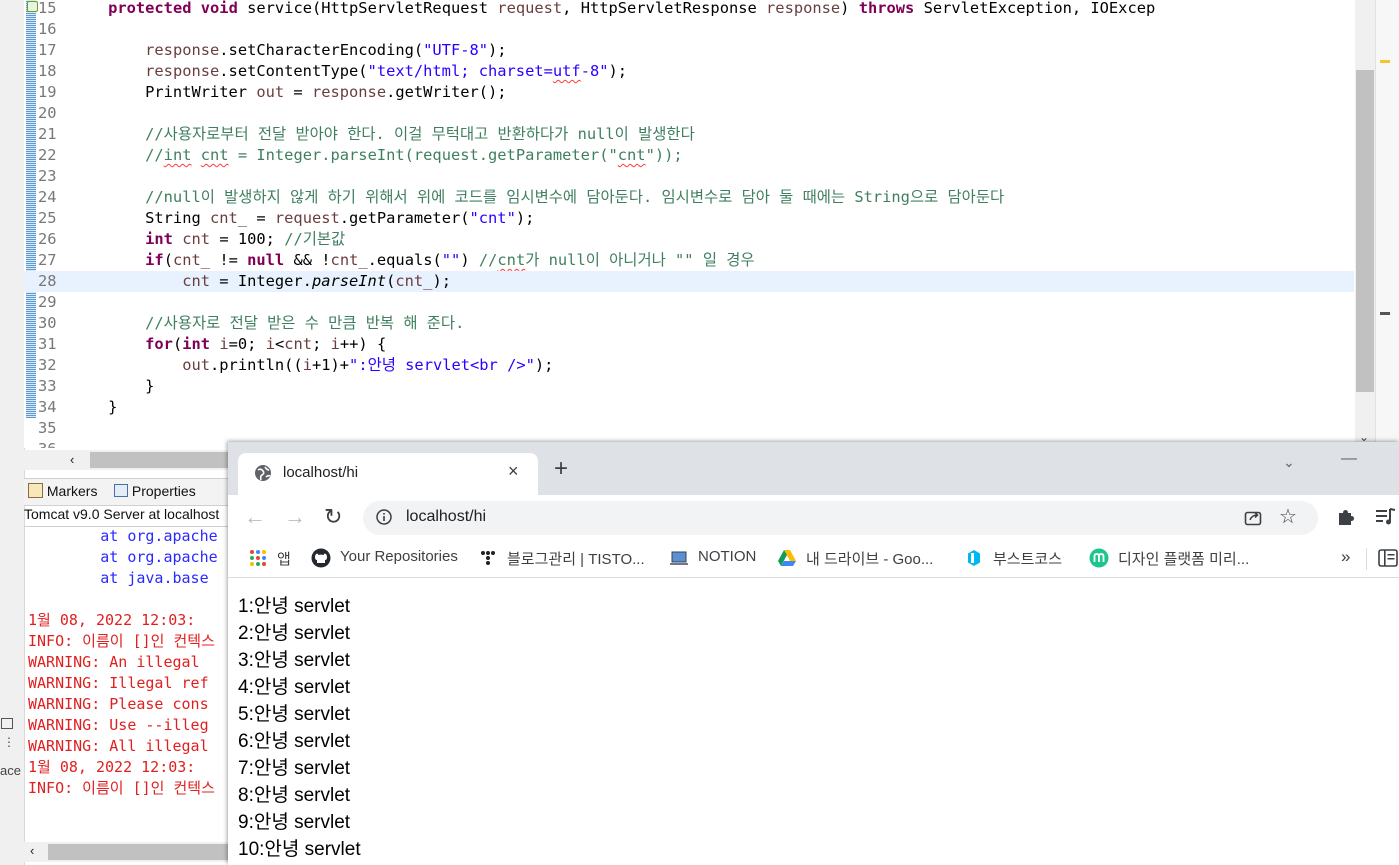  I want to click on site-info-icon, so click(384, 517).